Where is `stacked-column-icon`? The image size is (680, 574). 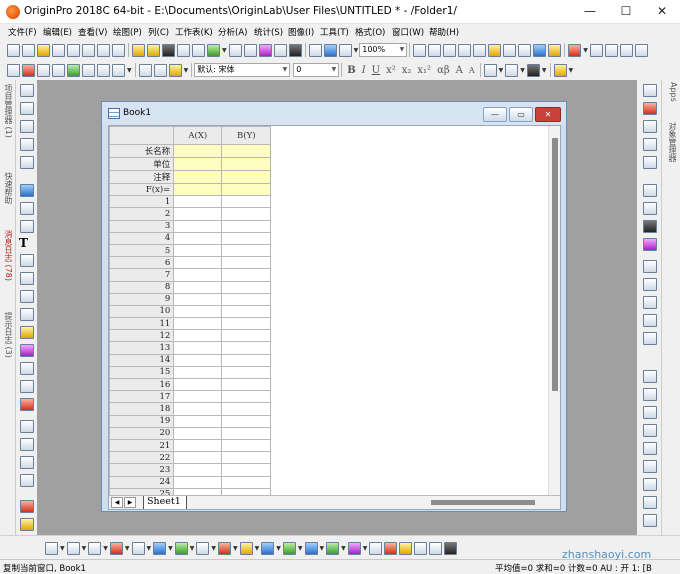
stacked-column-icon is located at coordinates (28, 70).